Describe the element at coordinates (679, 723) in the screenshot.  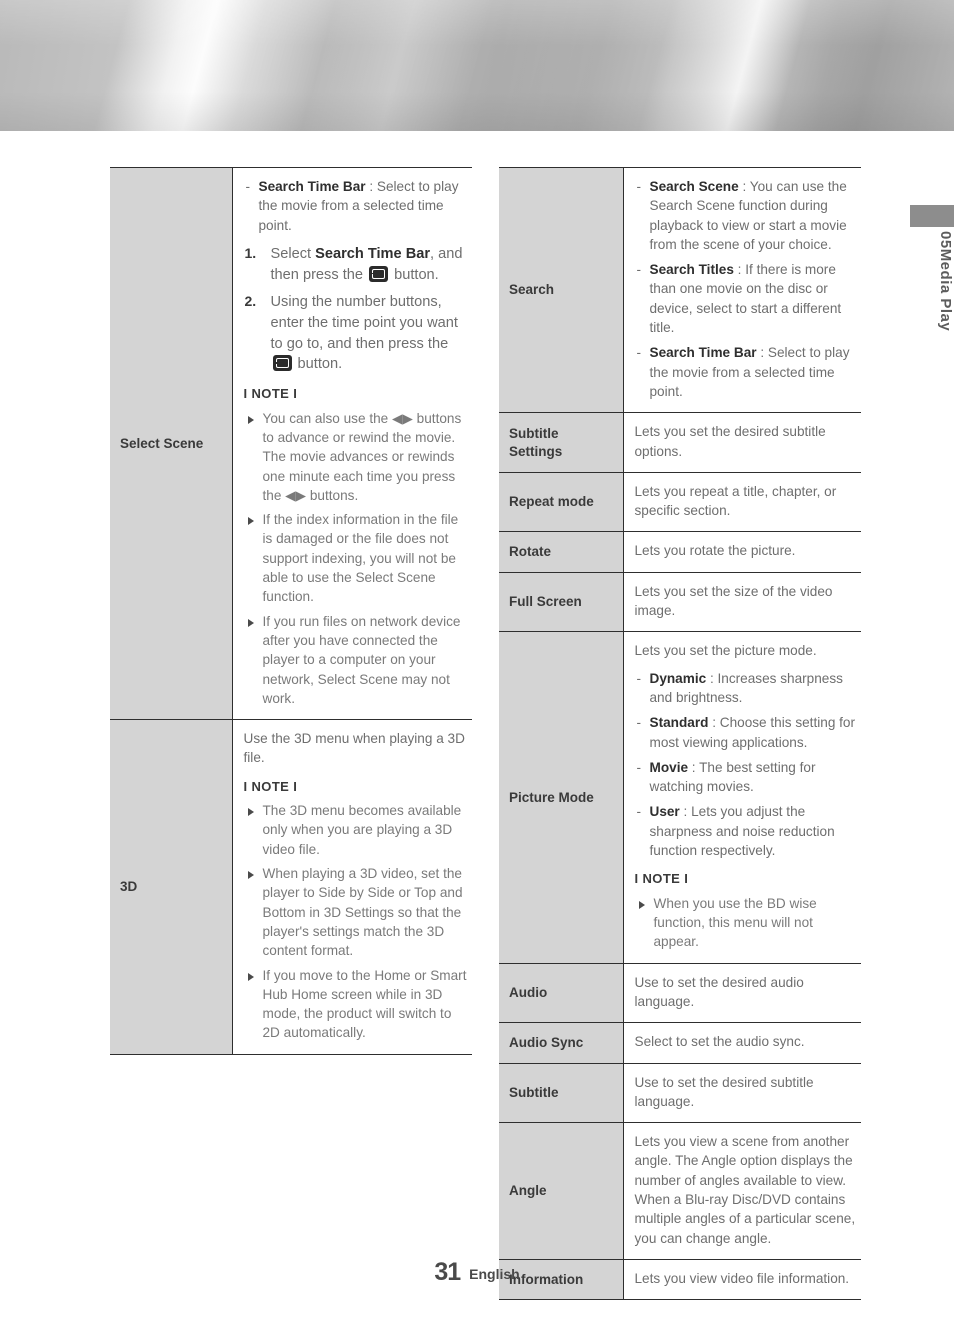
I see `term-standard: Standard` at that location.